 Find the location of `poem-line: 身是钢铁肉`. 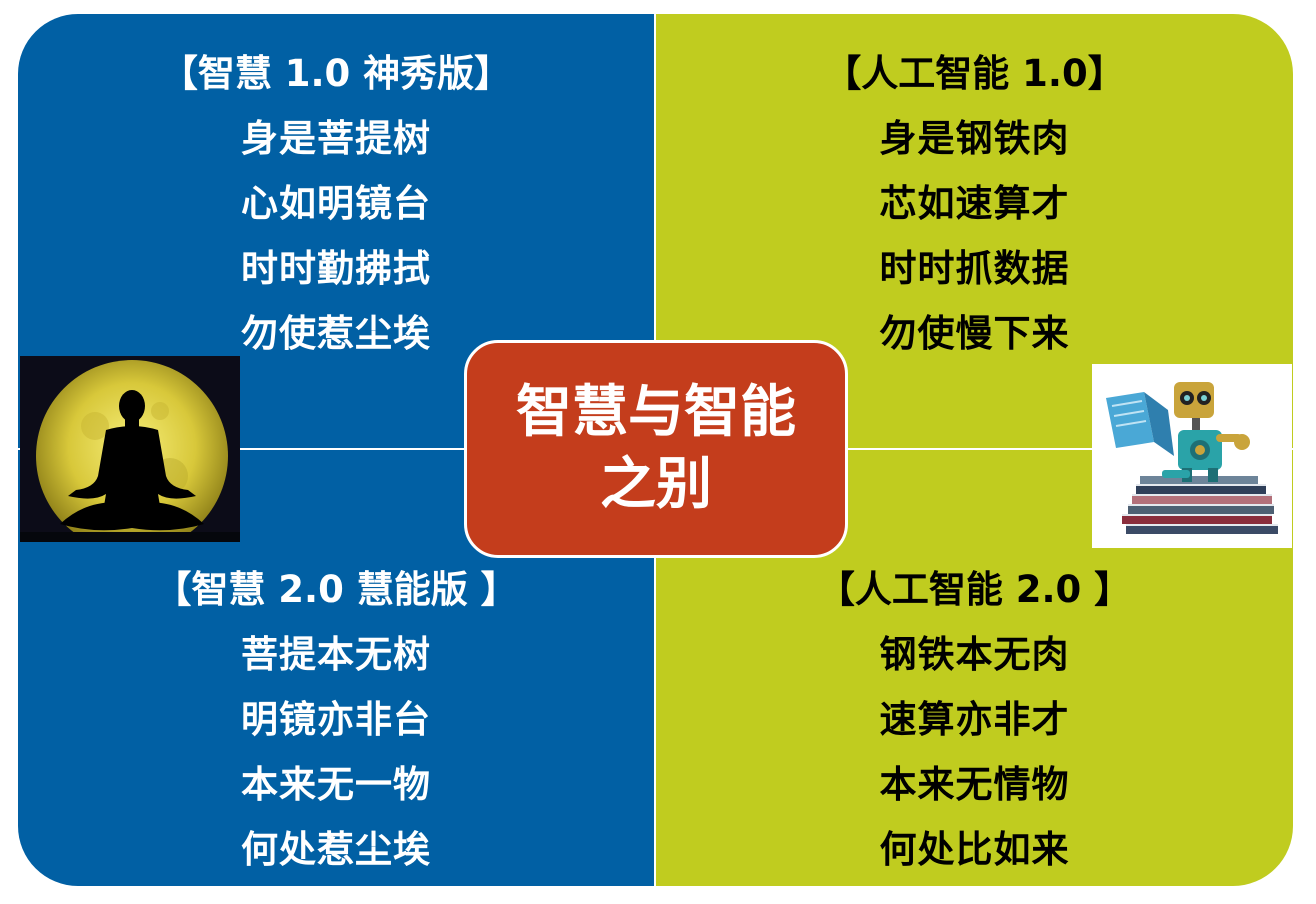

poem-line: 身是钢铁肉 is located at coordinates (974, 138).